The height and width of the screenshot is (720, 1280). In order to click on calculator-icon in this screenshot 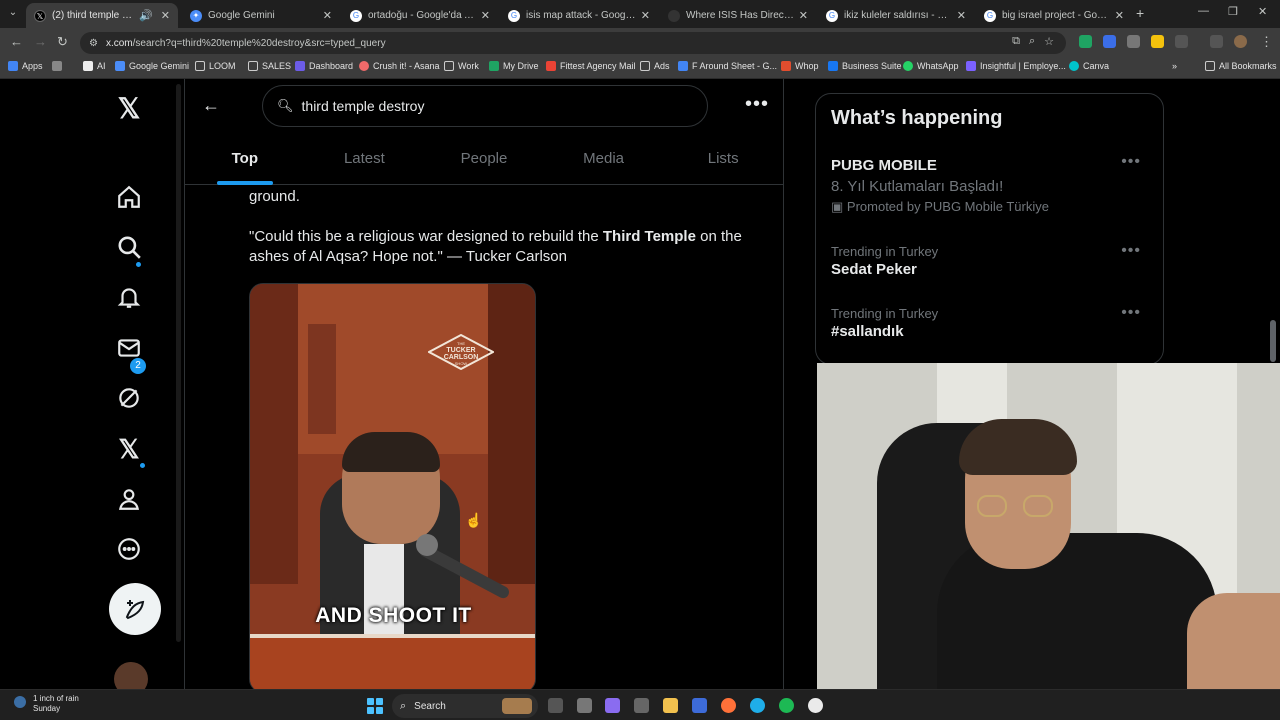, I will do `click(699, 705)`.